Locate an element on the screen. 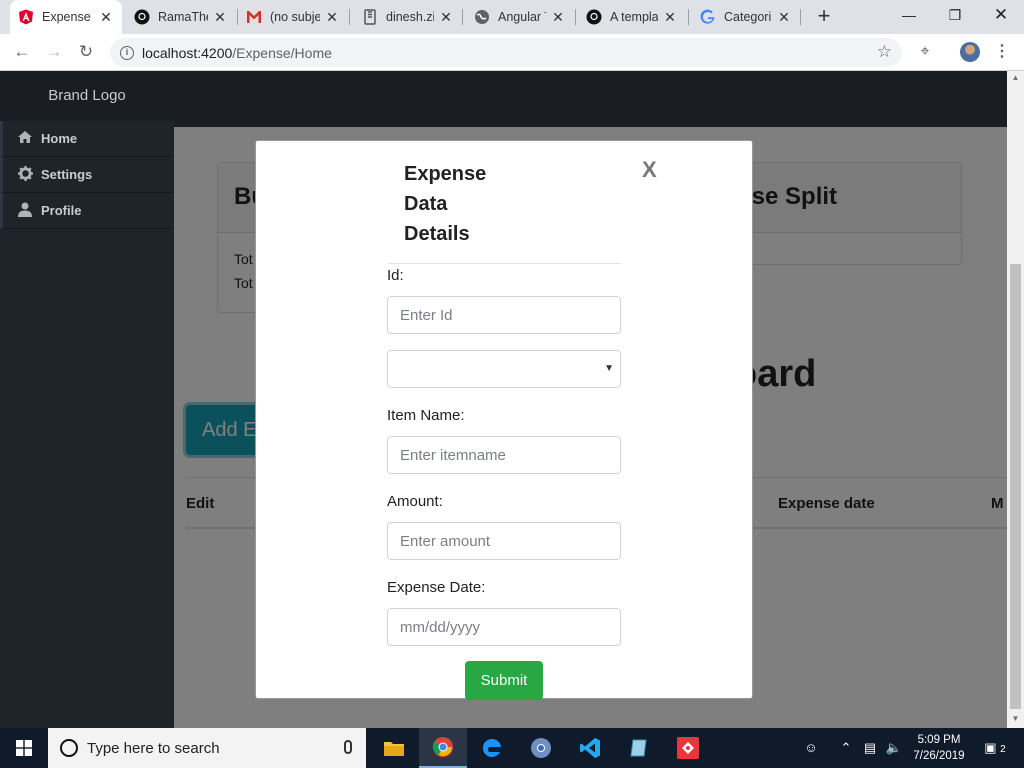 The image size is (1024, 768). sidebar-item-label: Profile is located at coordinates (61, 210).